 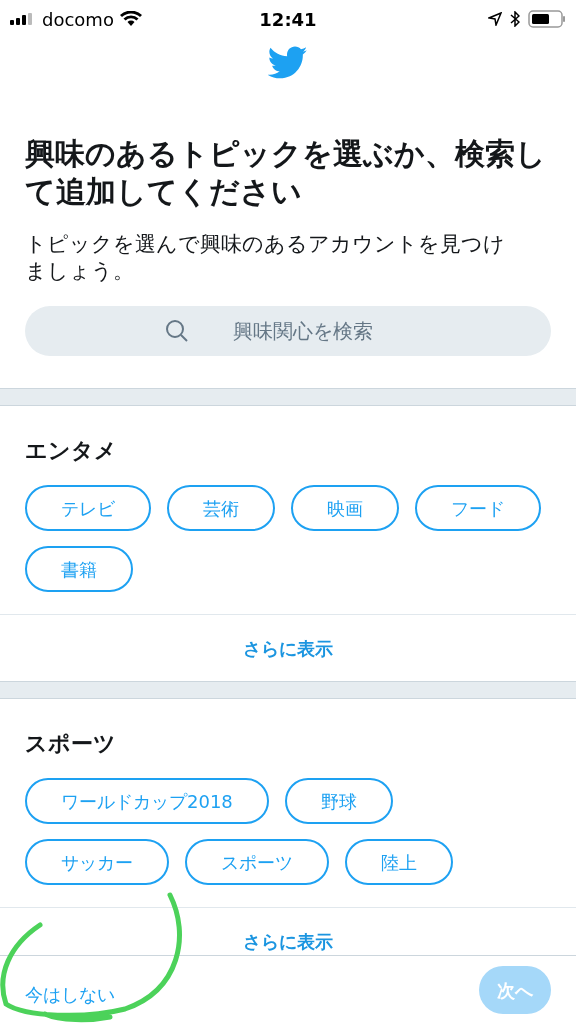 What do you see at coordinates (288, 331) in the screenshot?
I see `search-field: 興味関心を検索` at bounding box center [288, 331].